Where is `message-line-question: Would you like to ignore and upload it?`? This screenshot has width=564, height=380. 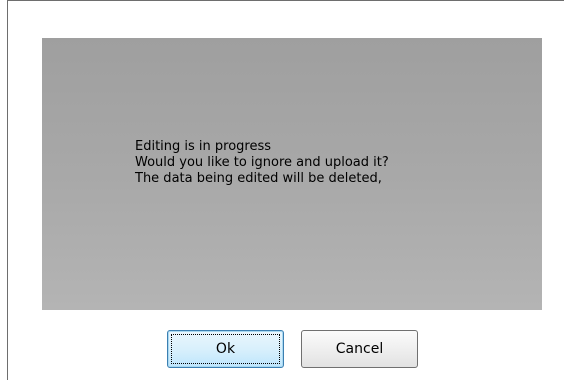 message-line-question: Would you like to ignore and upload it? is located at coordinates (262, 162).